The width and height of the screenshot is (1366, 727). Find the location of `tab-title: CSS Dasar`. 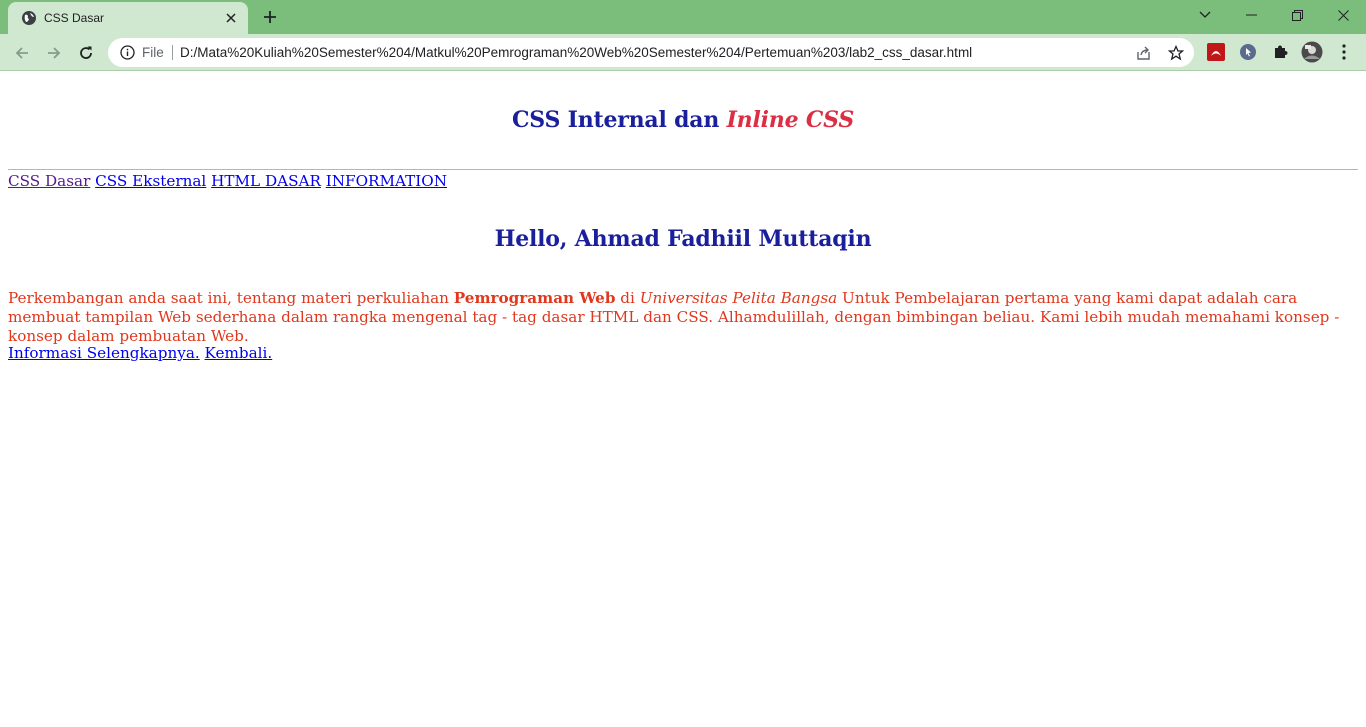

tab-title: CSS Dasar is located at coordinates (74, 18).